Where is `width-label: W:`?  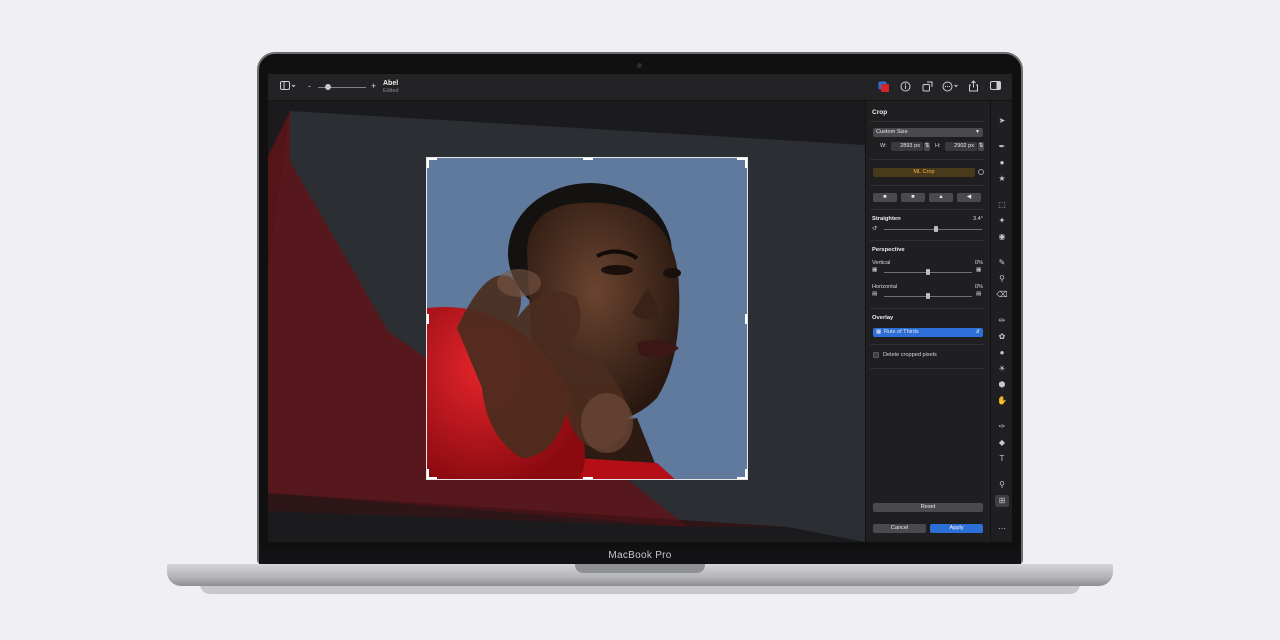 width-label: W: is located at coordinates (883, 146).